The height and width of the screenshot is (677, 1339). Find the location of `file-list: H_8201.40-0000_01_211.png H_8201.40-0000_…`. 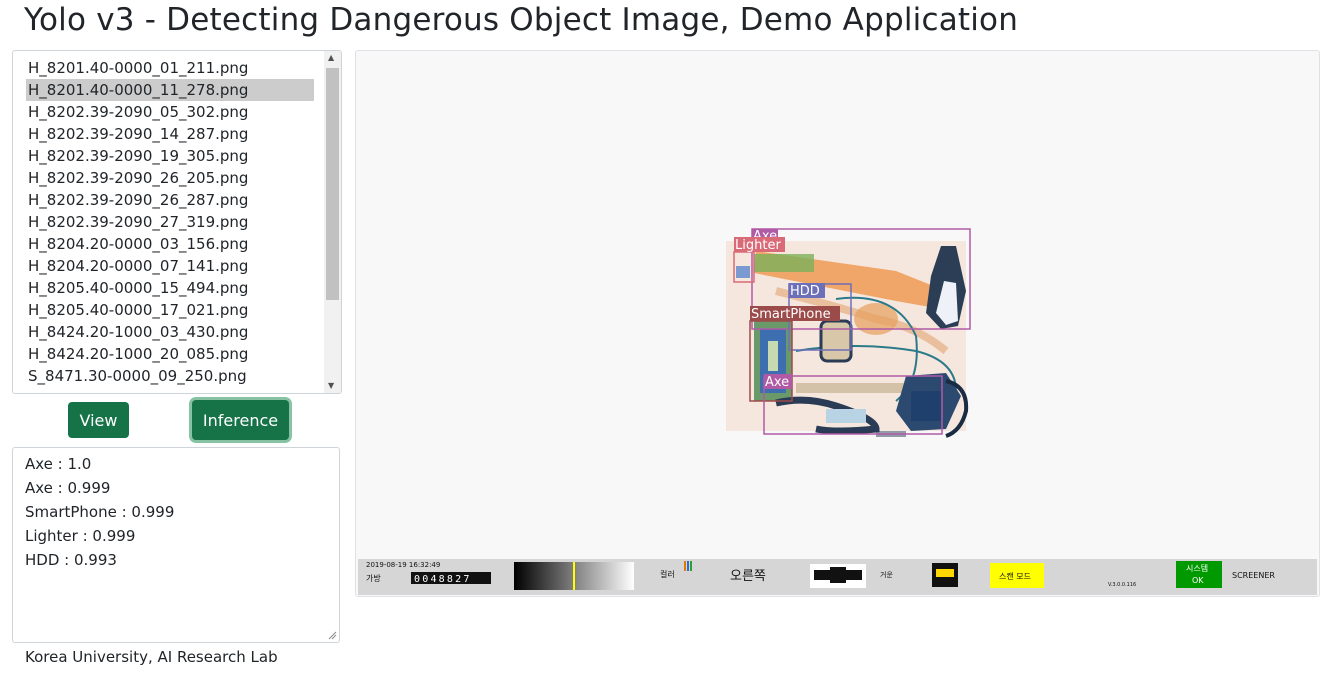

file-list: H_8201.40-0000_01_211.png H_8201.40-0000_… is located at coordinates (177, 222).